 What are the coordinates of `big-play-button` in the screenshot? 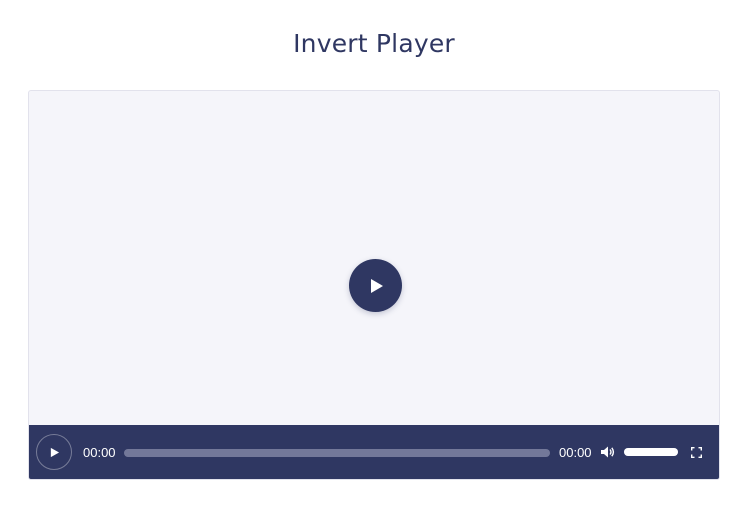 It's located at (375, 285).